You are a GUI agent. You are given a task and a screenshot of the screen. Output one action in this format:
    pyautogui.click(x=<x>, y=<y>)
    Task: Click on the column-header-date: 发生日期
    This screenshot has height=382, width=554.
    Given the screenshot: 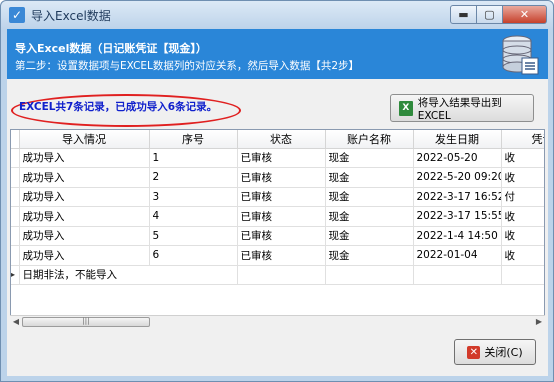 What is the action you would take?
    pyautogui.click(x=457, y=139)
    